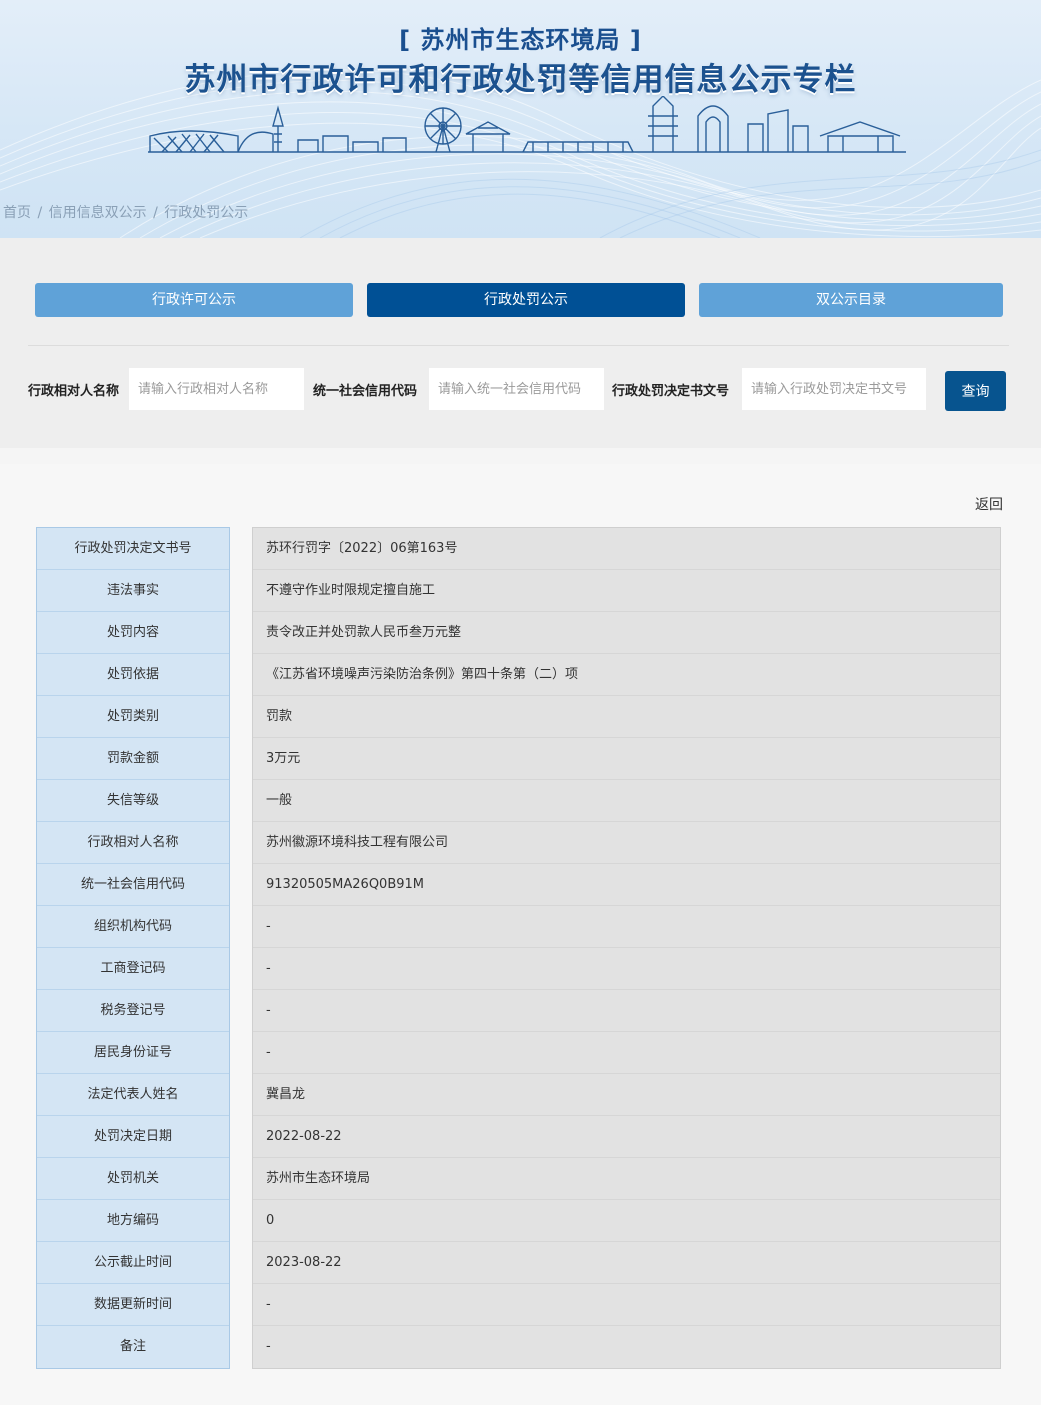  What do you see at coordinates (626, 1221) in the screenshot?
I see `field-value: 0` at bounding box center [626, 1221].